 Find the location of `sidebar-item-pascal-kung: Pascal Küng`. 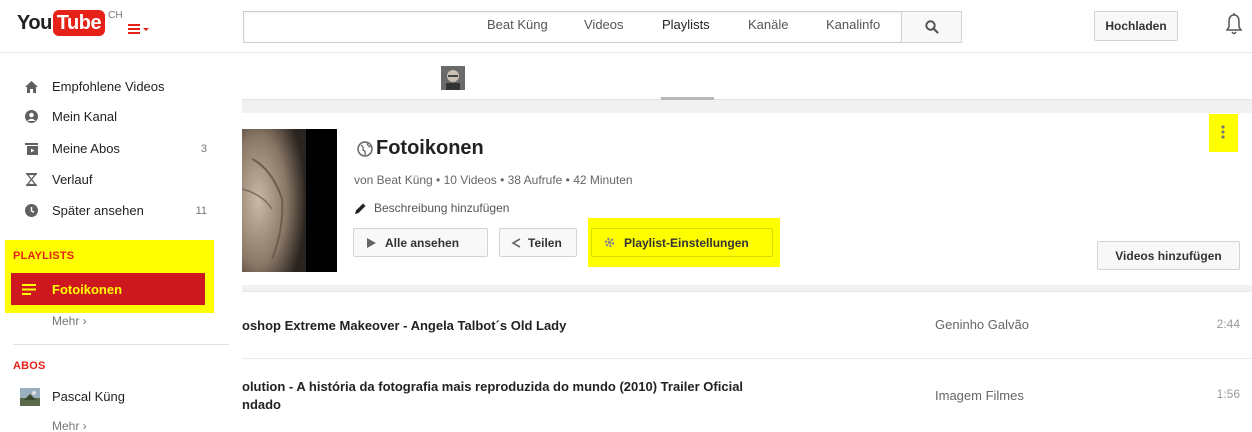

sidebar-item-pascal-kung: Pascal Küng is located at coordinates (121, 396).